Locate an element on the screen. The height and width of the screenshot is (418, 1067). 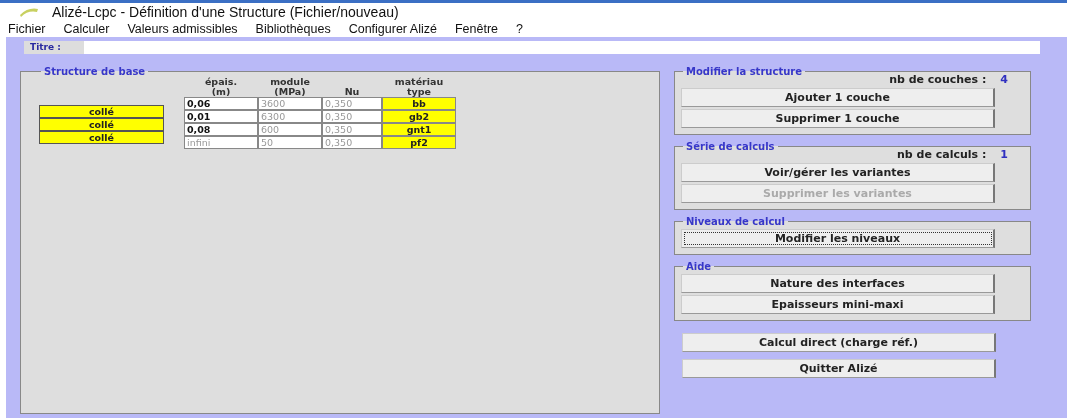
panel-title: Série de calculs is located at coordinates (730, 146).